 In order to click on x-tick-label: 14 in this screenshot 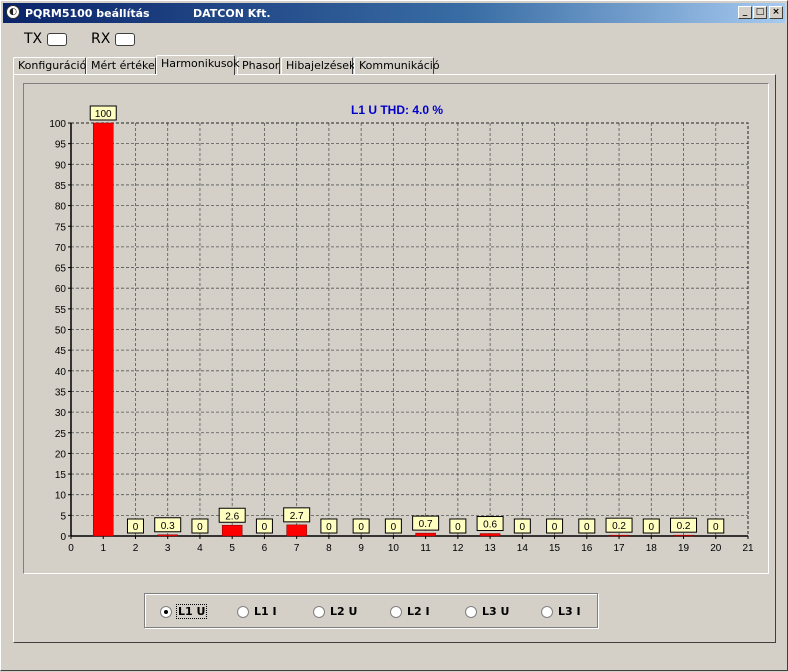, I will do `click(523, 548)`.